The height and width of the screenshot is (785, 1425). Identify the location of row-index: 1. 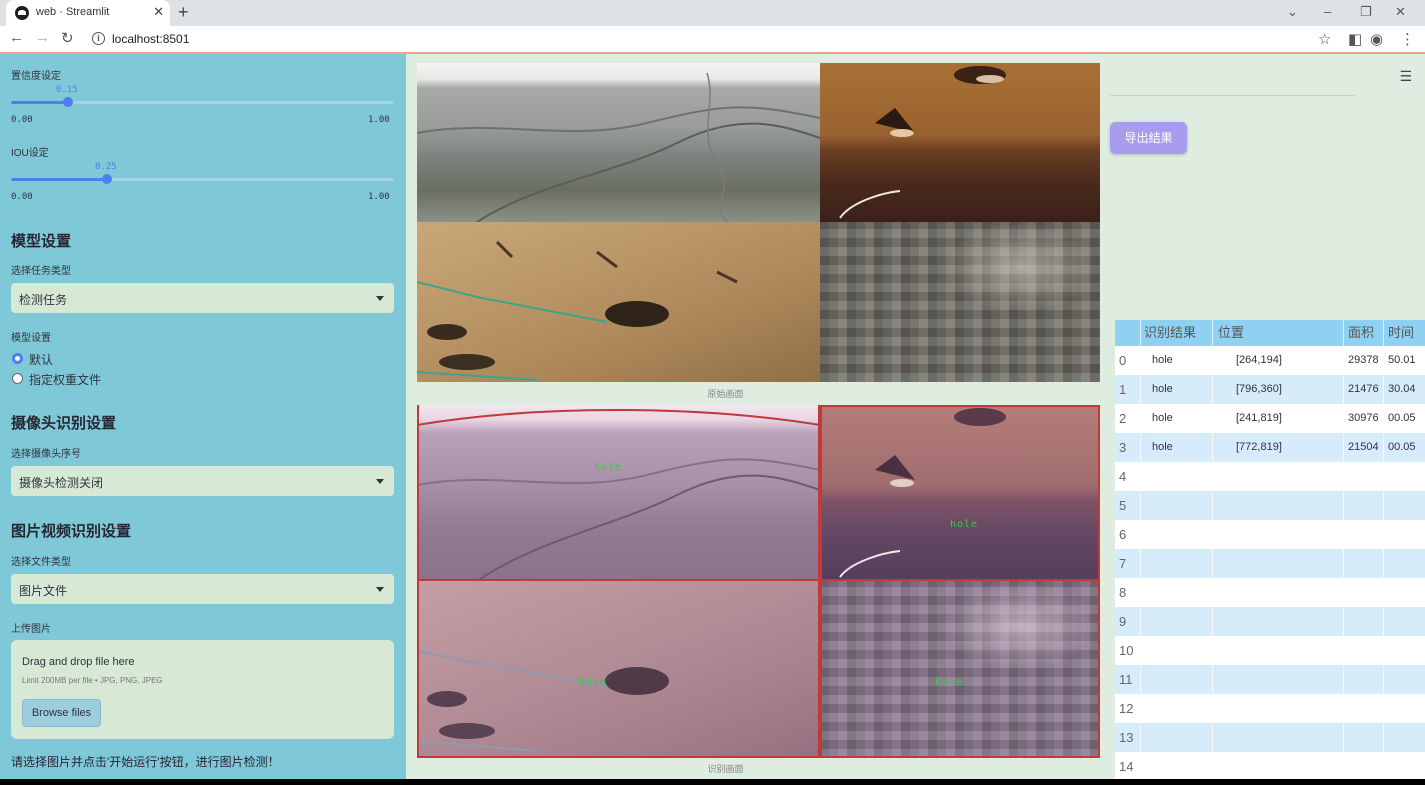
(1123, 389).